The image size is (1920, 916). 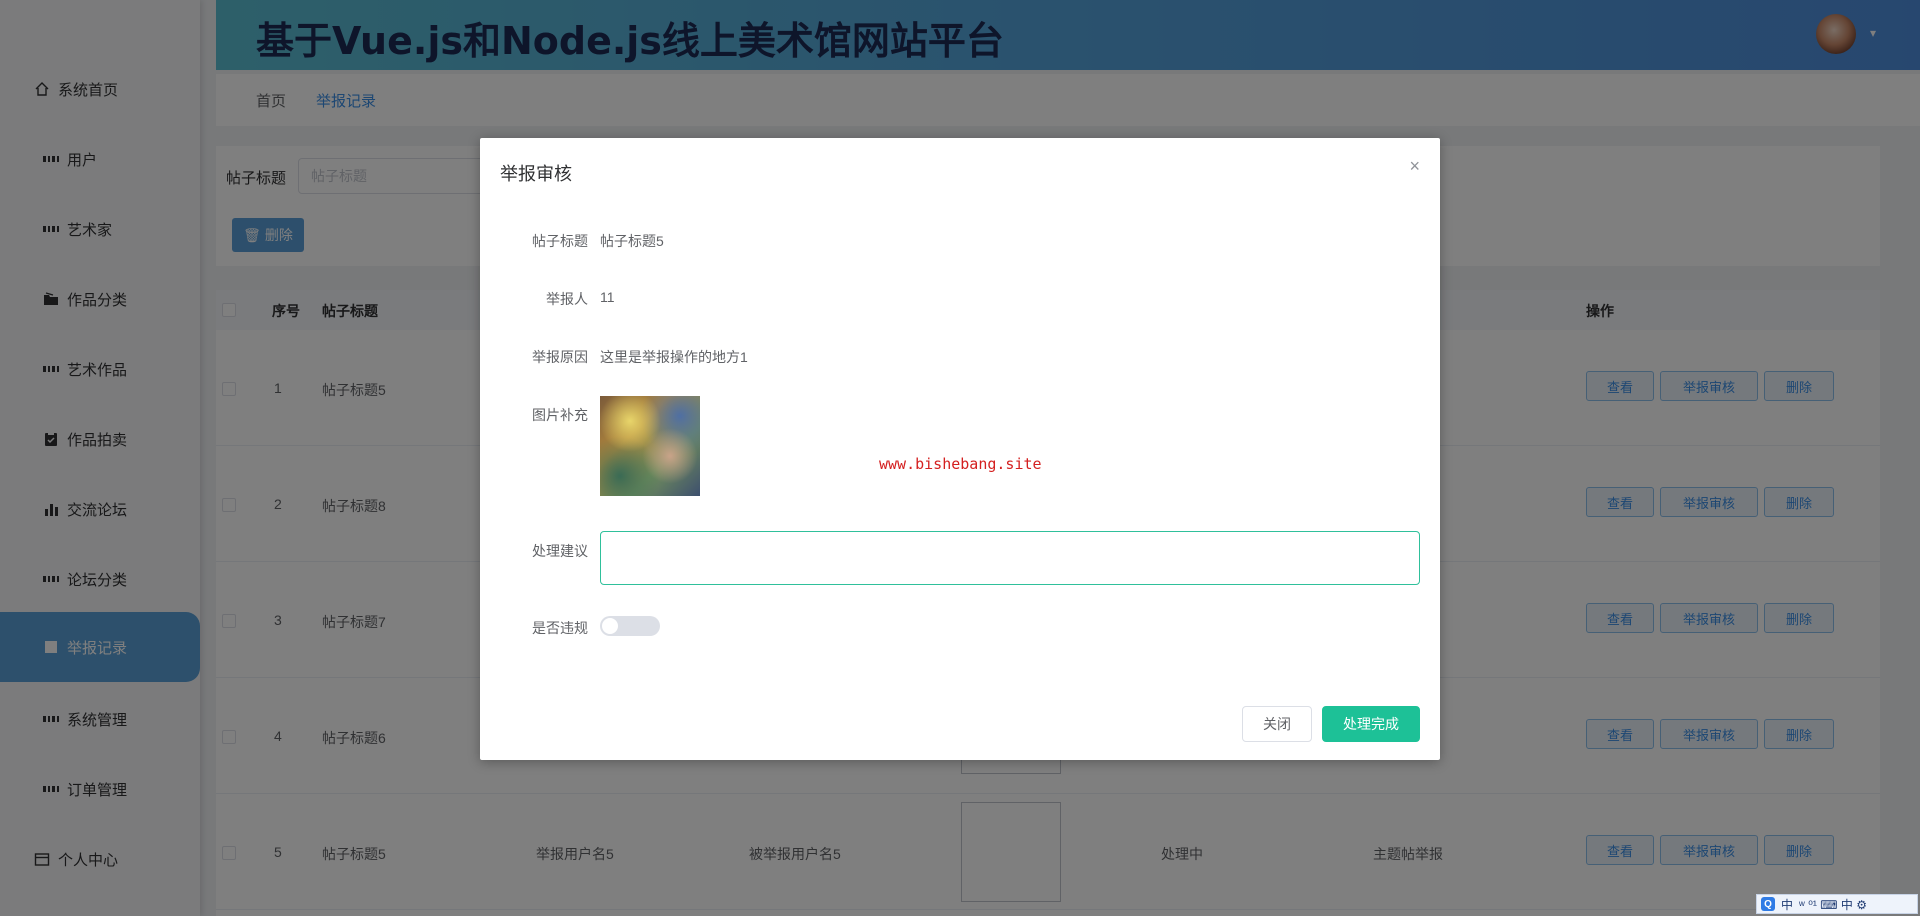 What do you see at coordinates (960, 464) in the screenshot?
I see `watermark-text: www.bishebang.site` at bounding box center [960, 464].